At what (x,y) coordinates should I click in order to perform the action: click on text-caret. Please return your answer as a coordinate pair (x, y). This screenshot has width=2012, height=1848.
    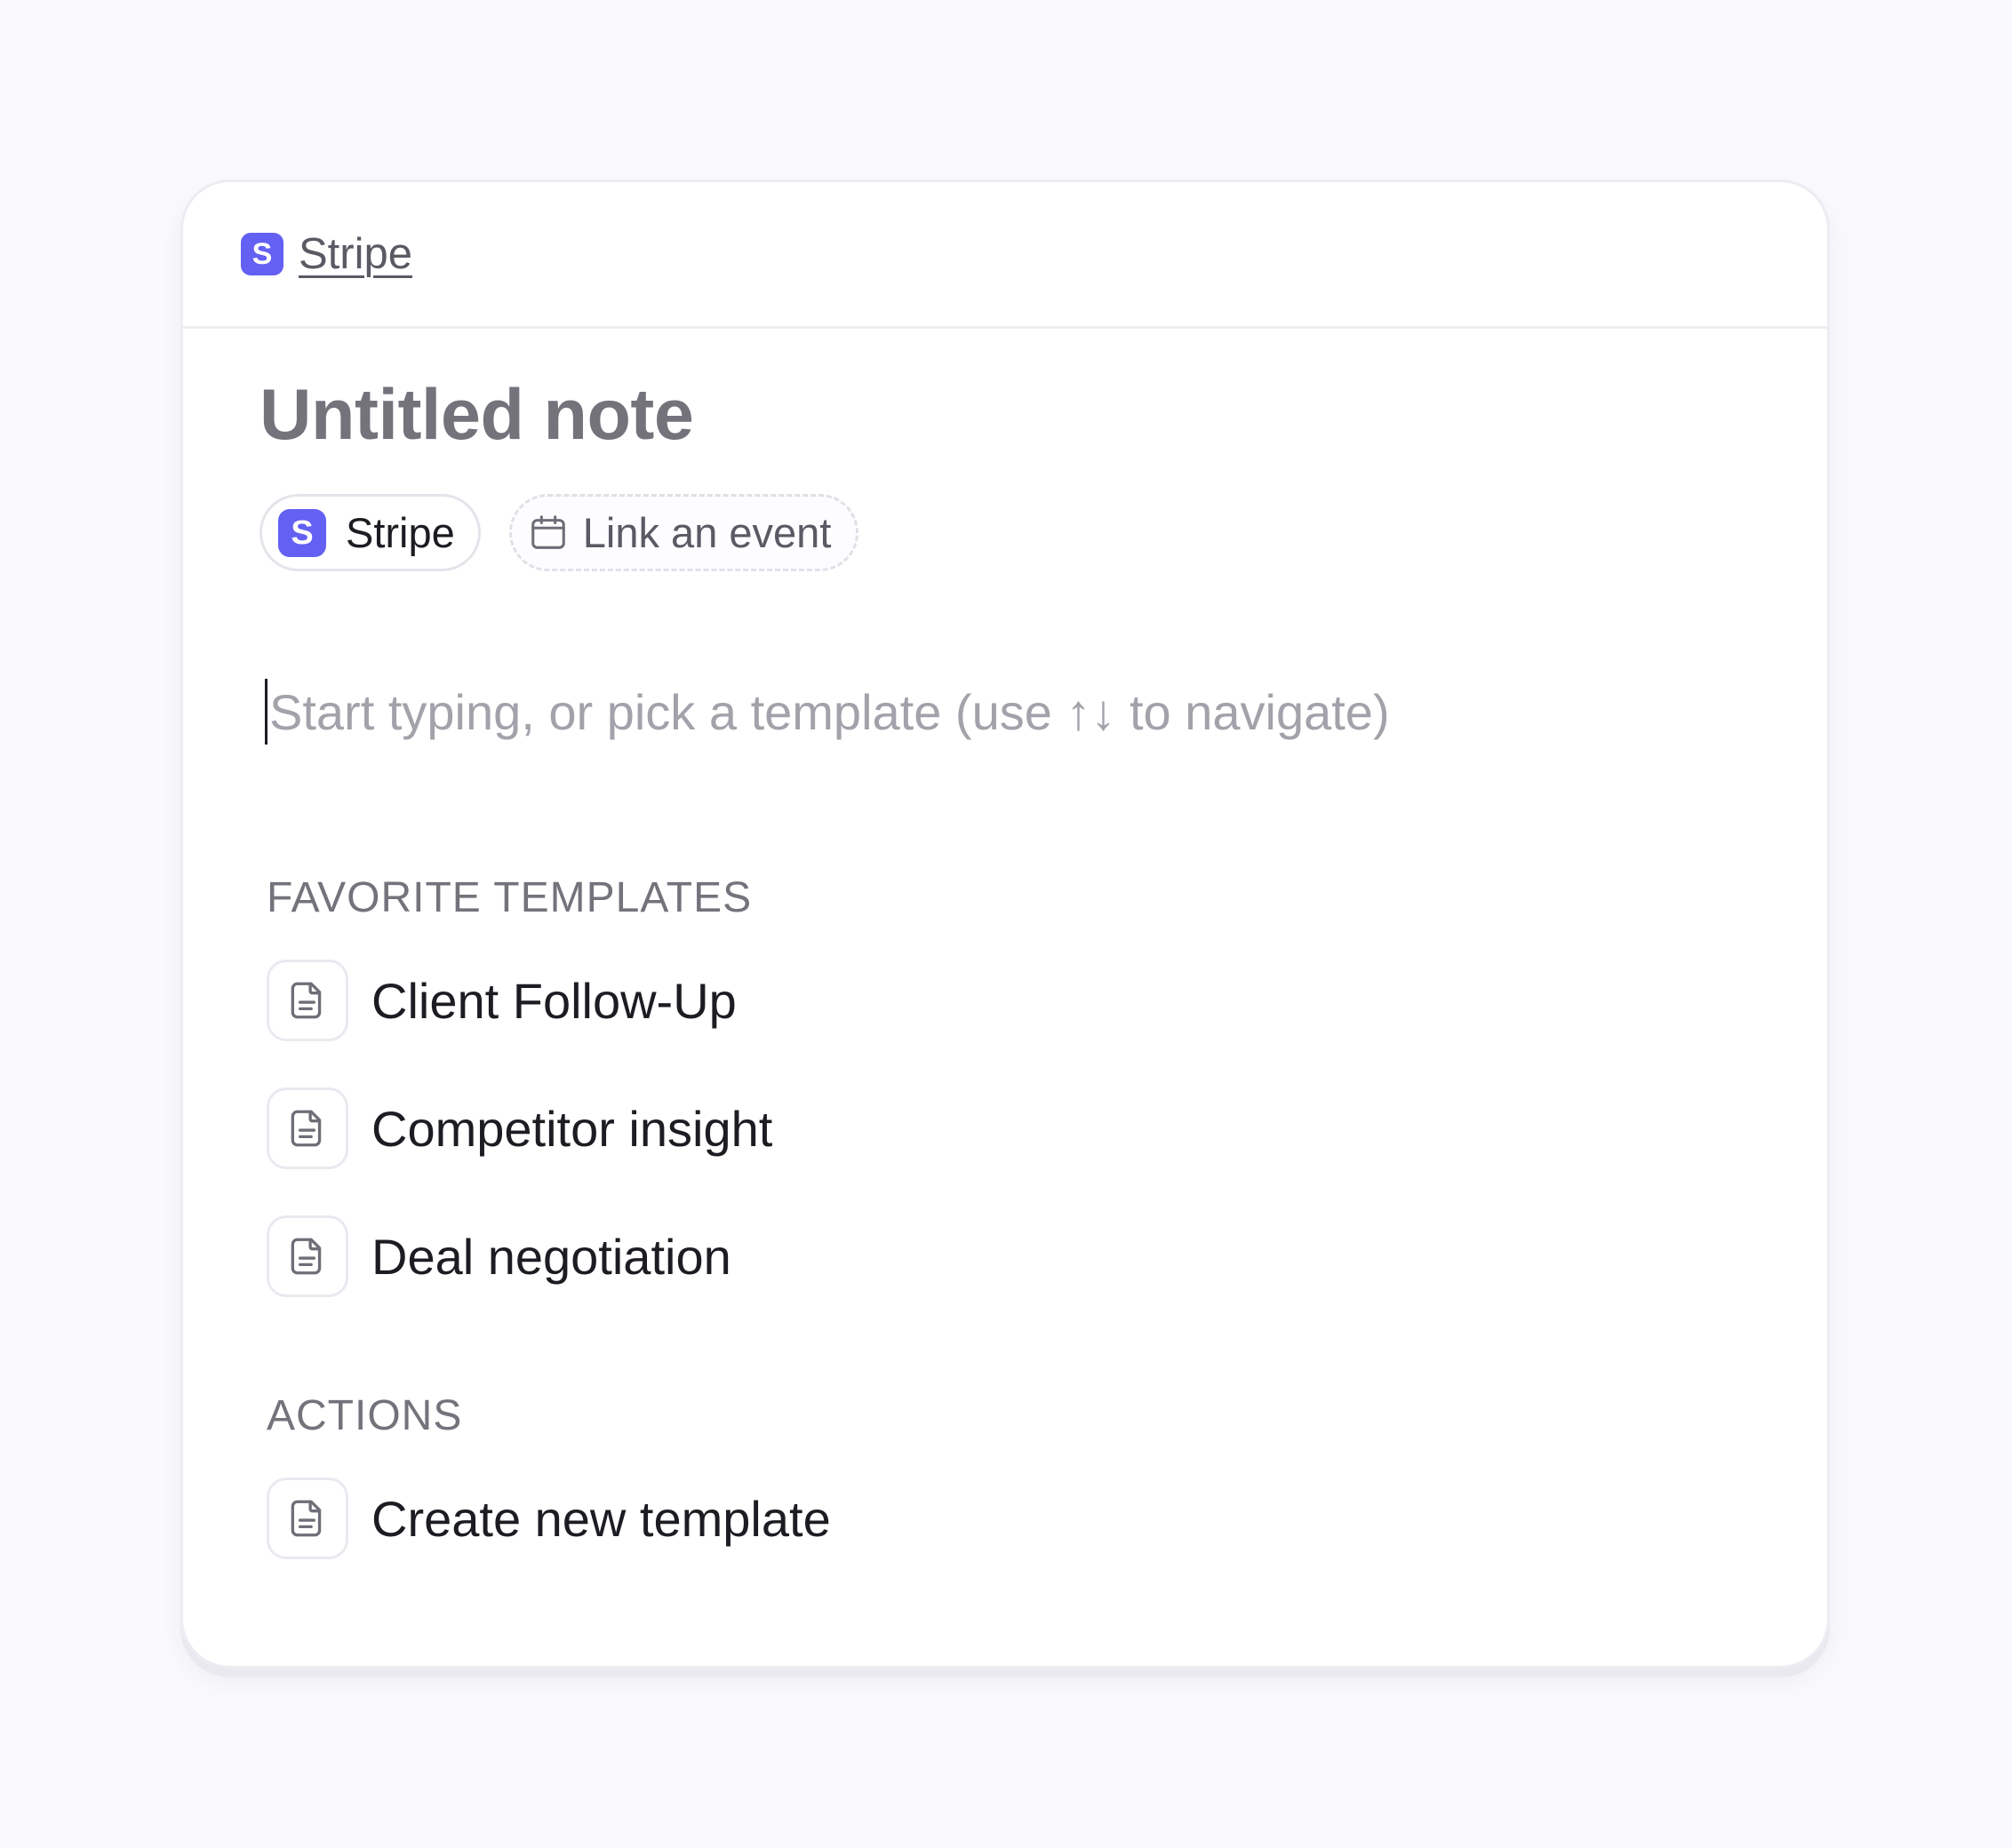
    Looking at the image, I should click on (266, 712).